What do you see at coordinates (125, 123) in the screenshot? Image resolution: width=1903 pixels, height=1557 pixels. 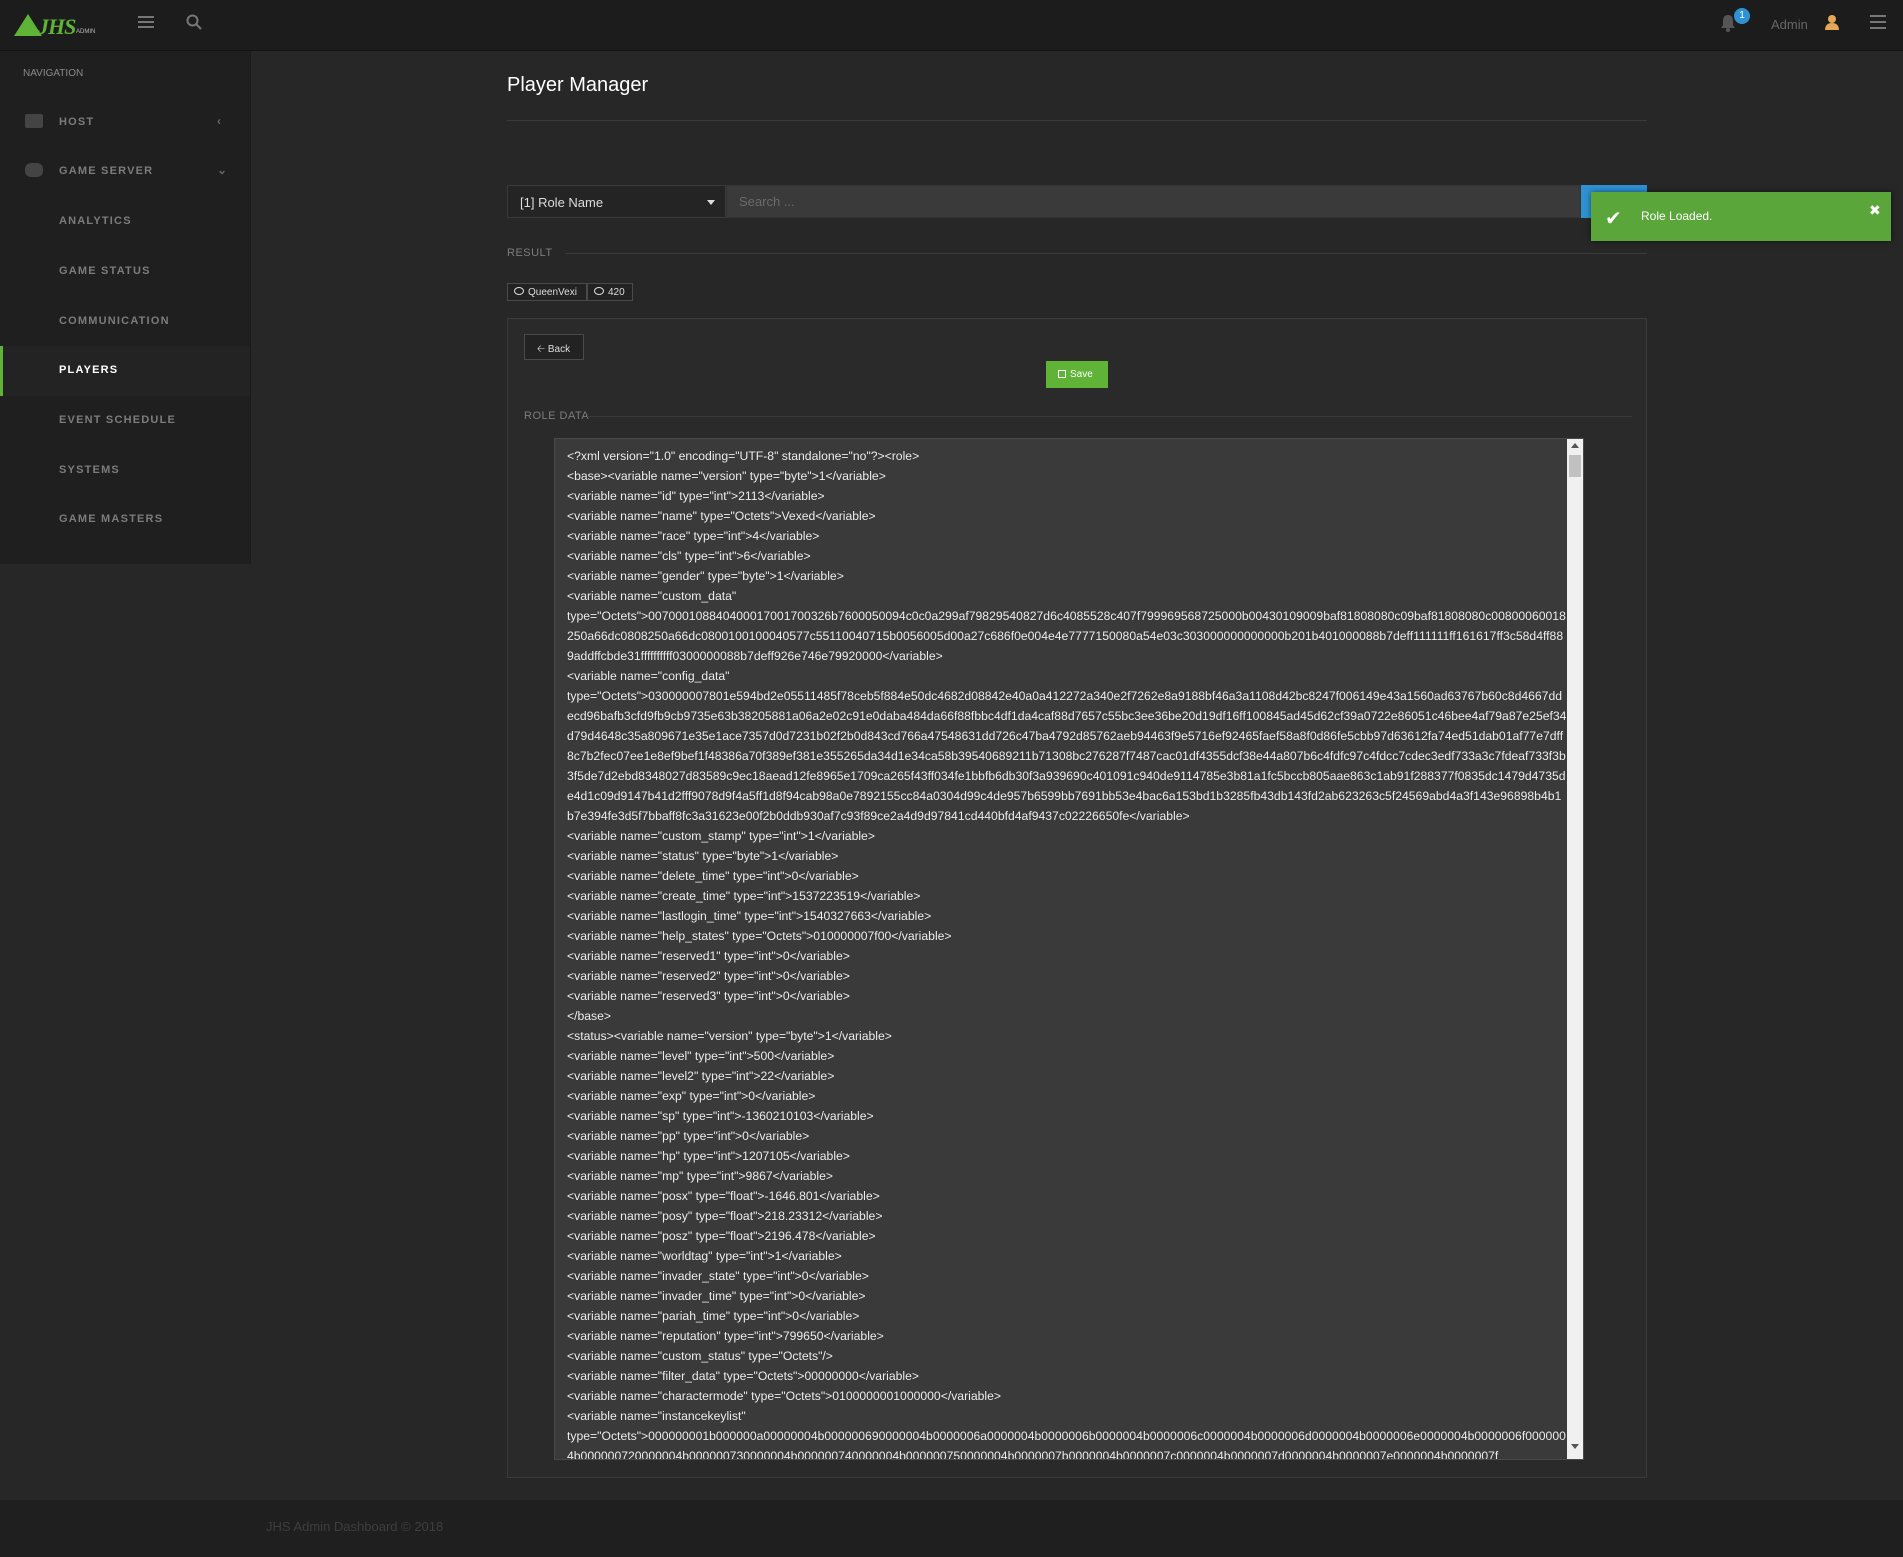 I see `sidebar-item-host: HOST ‹` at bounding box center [125, 123].